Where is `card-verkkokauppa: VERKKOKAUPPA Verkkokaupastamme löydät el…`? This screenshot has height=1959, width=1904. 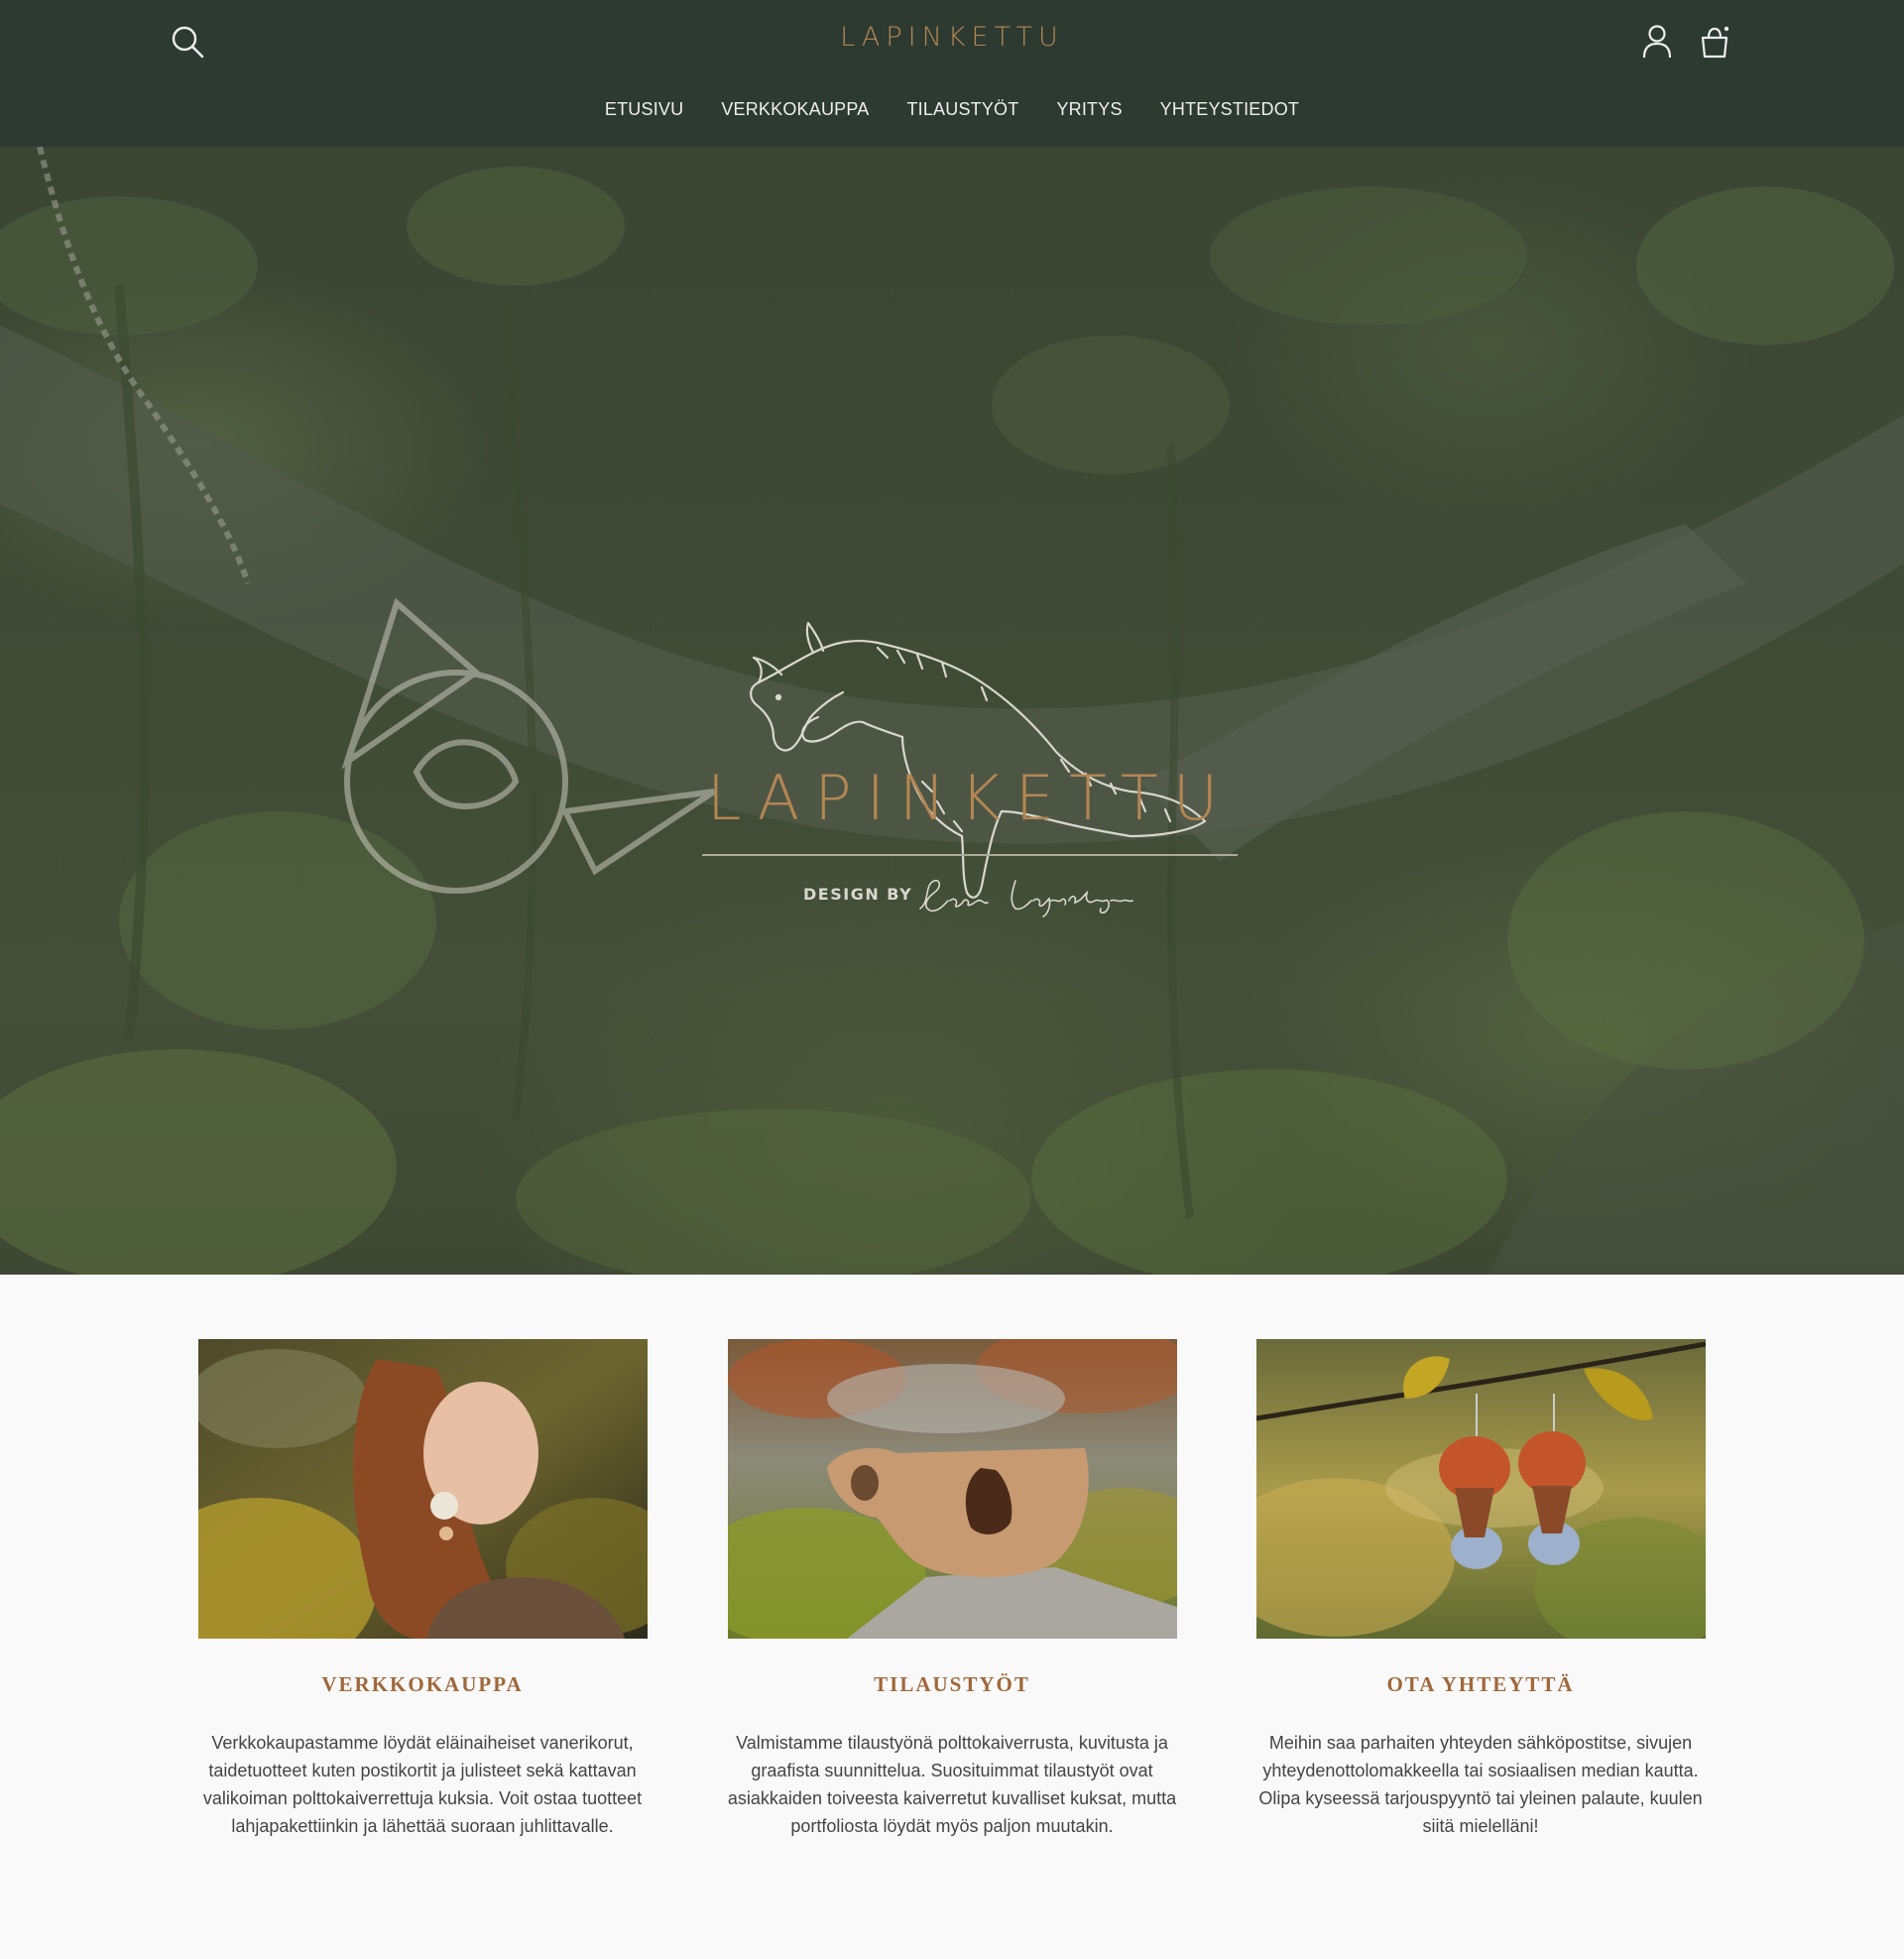
card-verkkokauppa: VERKKOKAUPPA Verkkokaupastamme löydät el… is located at coordinates (422, 1589).